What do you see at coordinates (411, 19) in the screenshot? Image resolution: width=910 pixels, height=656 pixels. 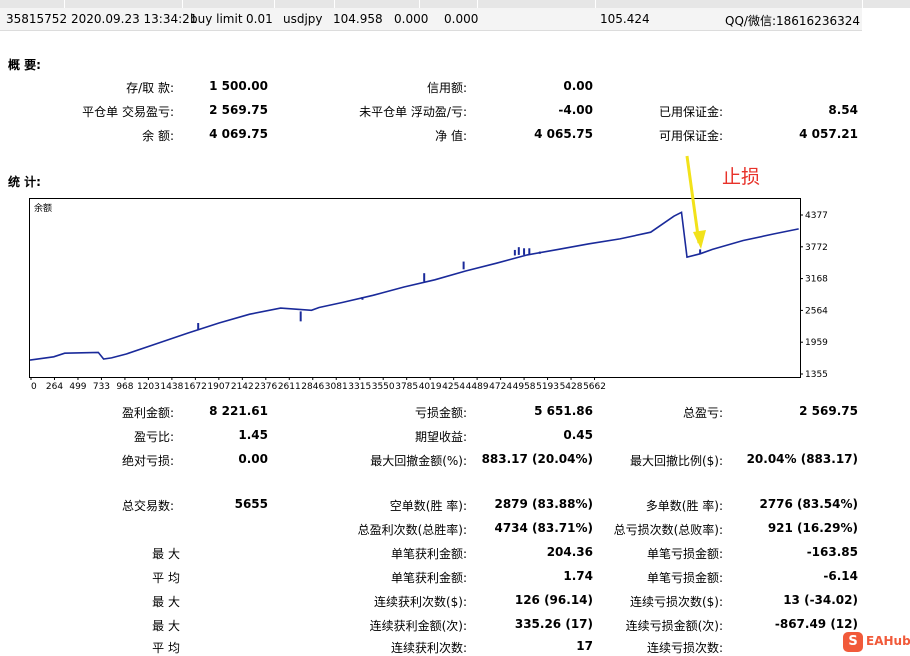 I see `trade-sl: 0.000` at bounding box center [411, 19].